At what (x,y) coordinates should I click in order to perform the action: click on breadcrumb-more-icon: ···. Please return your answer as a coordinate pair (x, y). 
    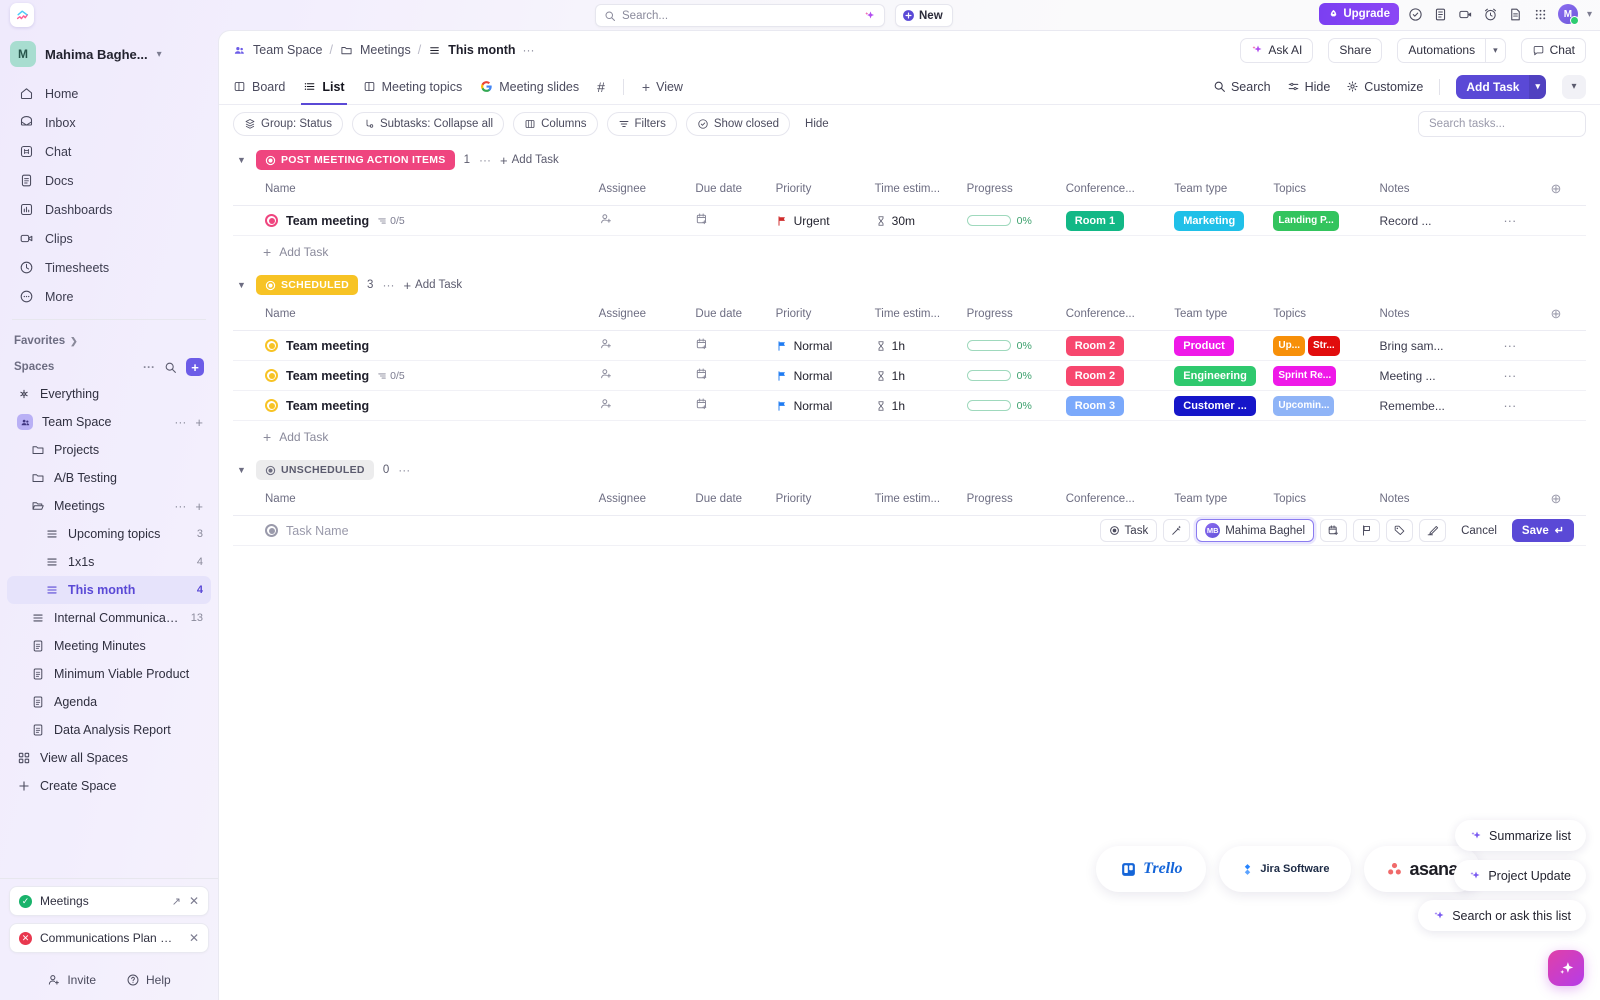
    Looking at the image, I should click on (529, 50).